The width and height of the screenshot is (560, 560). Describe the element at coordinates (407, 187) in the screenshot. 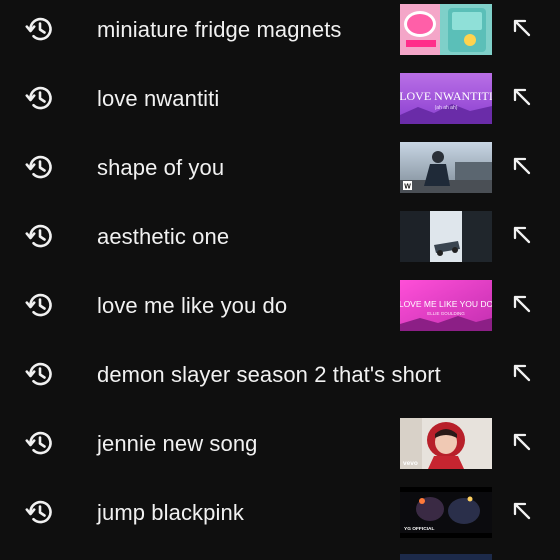

I see `thumb-badge: W` at that location.